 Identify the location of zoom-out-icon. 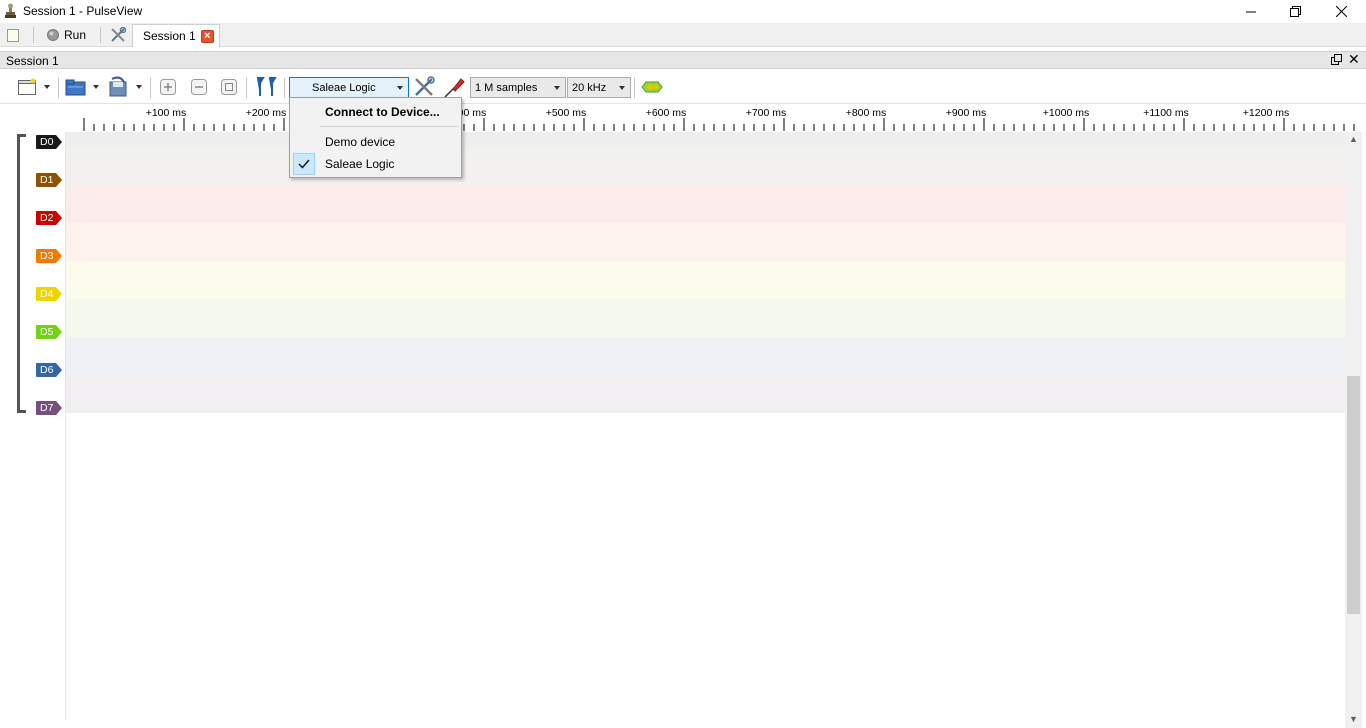
(199, 87).